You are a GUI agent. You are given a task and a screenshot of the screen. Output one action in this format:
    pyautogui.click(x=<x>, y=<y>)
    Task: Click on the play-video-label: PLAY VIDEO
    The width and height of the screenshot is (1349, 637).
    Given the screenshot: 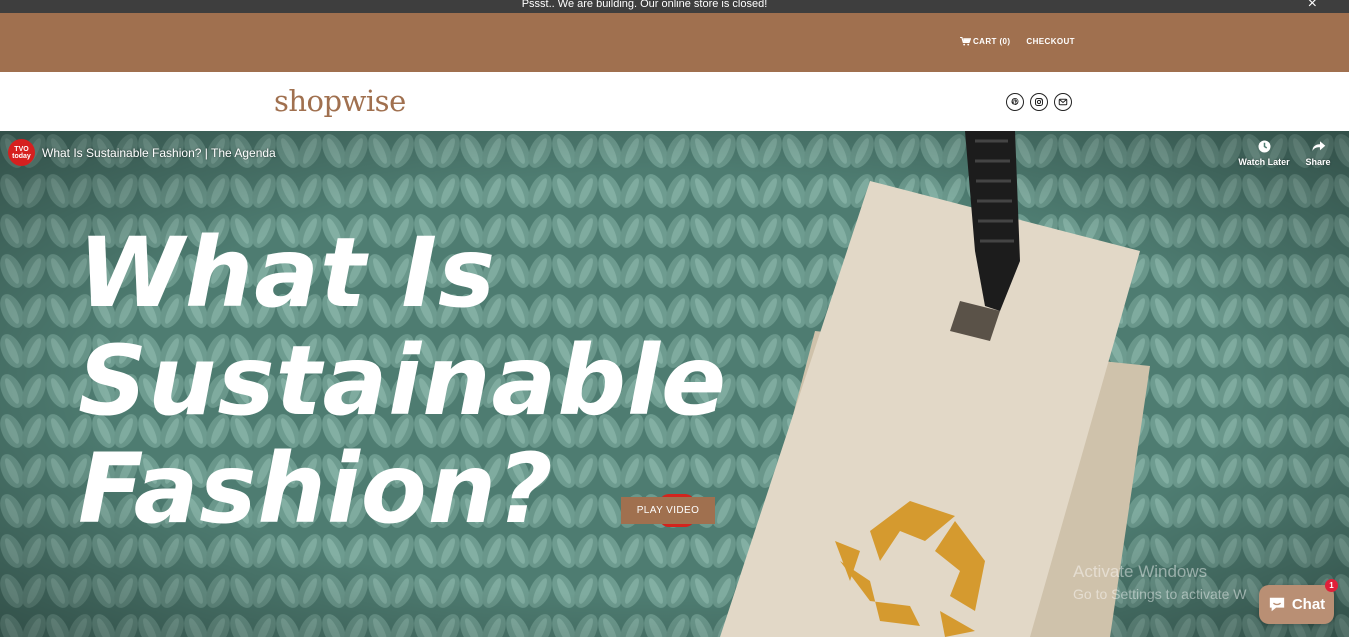 What is the action you would take?
    pyautogui.click(x=668, y=510)
    